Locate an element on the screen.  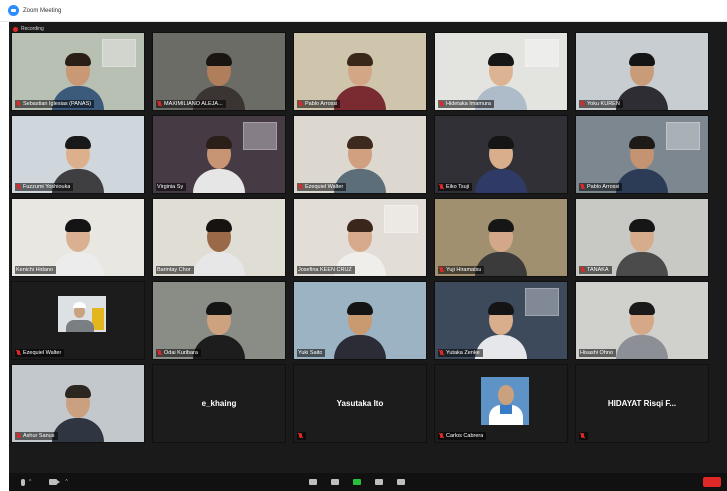
participant-tile: Hisashi Ohno is located at coordinates (642, 320).